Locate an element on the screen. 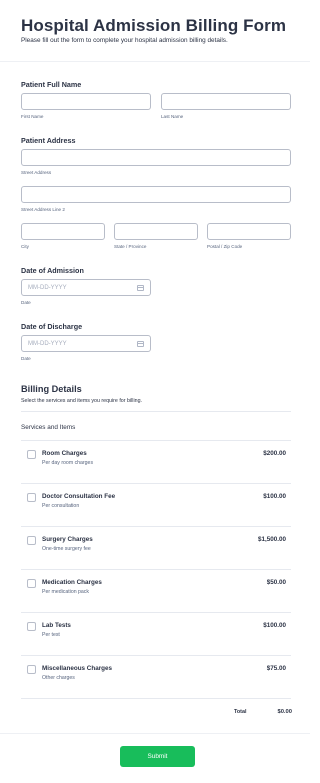  service-item-description: Per test is located at coordinates (51, 635).